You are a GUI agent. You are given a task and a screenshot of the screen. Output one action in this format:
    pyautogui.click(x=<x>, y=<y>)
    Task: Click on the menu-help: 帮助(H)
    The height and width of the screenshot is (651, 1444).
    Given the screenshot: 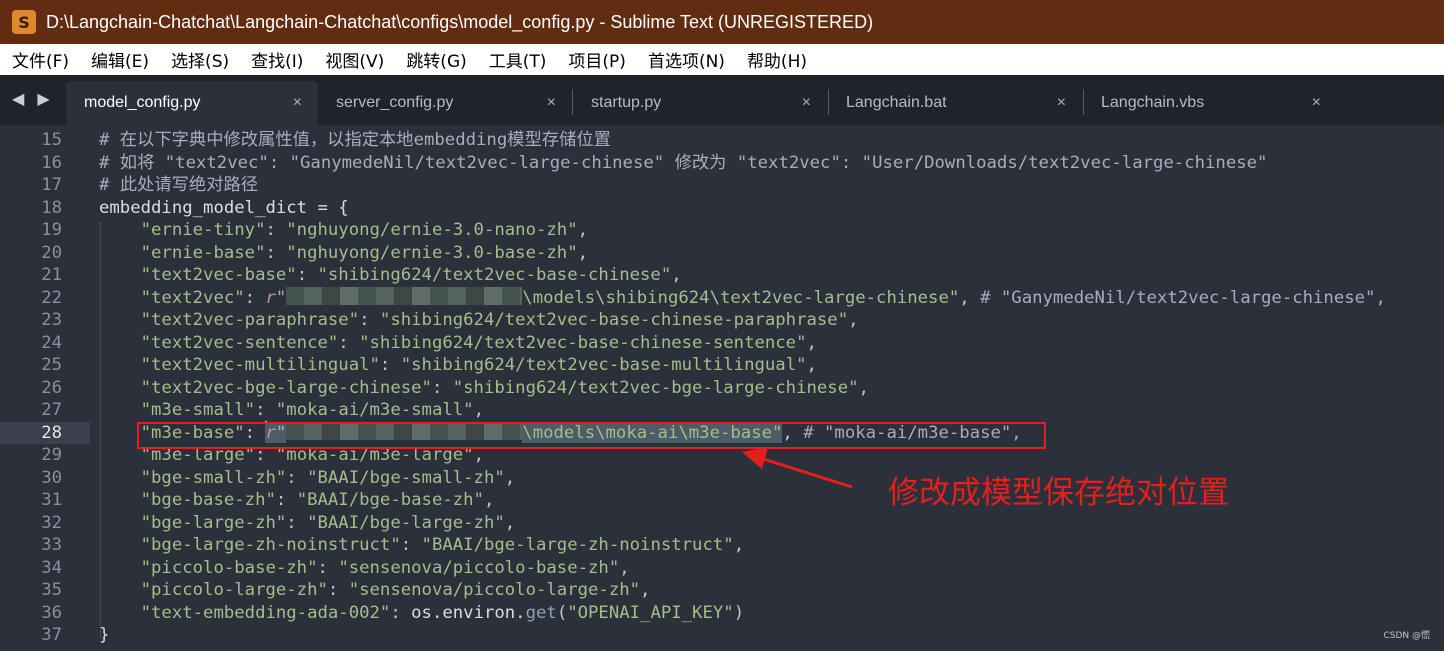 What is the action you would take?
    pyautogui.click(x=777, y=59)
    